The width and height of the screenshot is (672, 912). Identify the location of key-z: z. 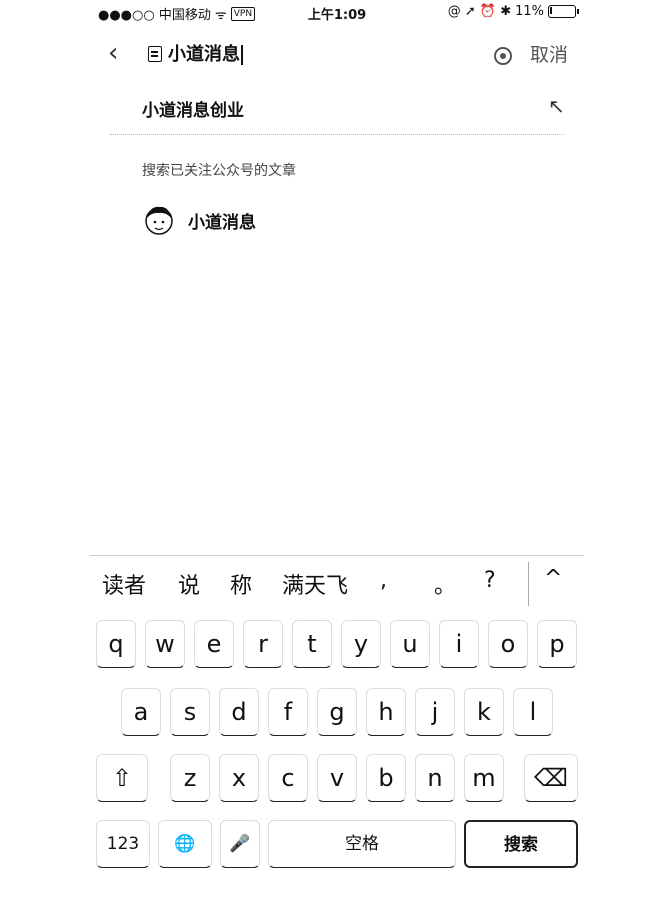
(190, 778).